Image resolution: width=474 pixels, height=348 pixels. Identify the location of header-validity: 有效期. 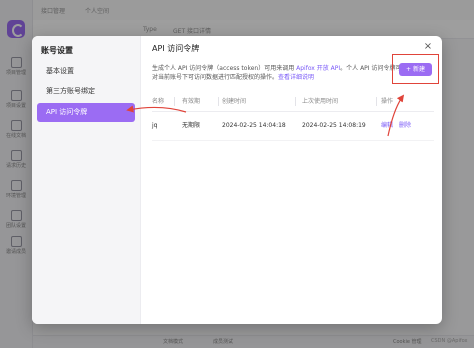
(191, 101).